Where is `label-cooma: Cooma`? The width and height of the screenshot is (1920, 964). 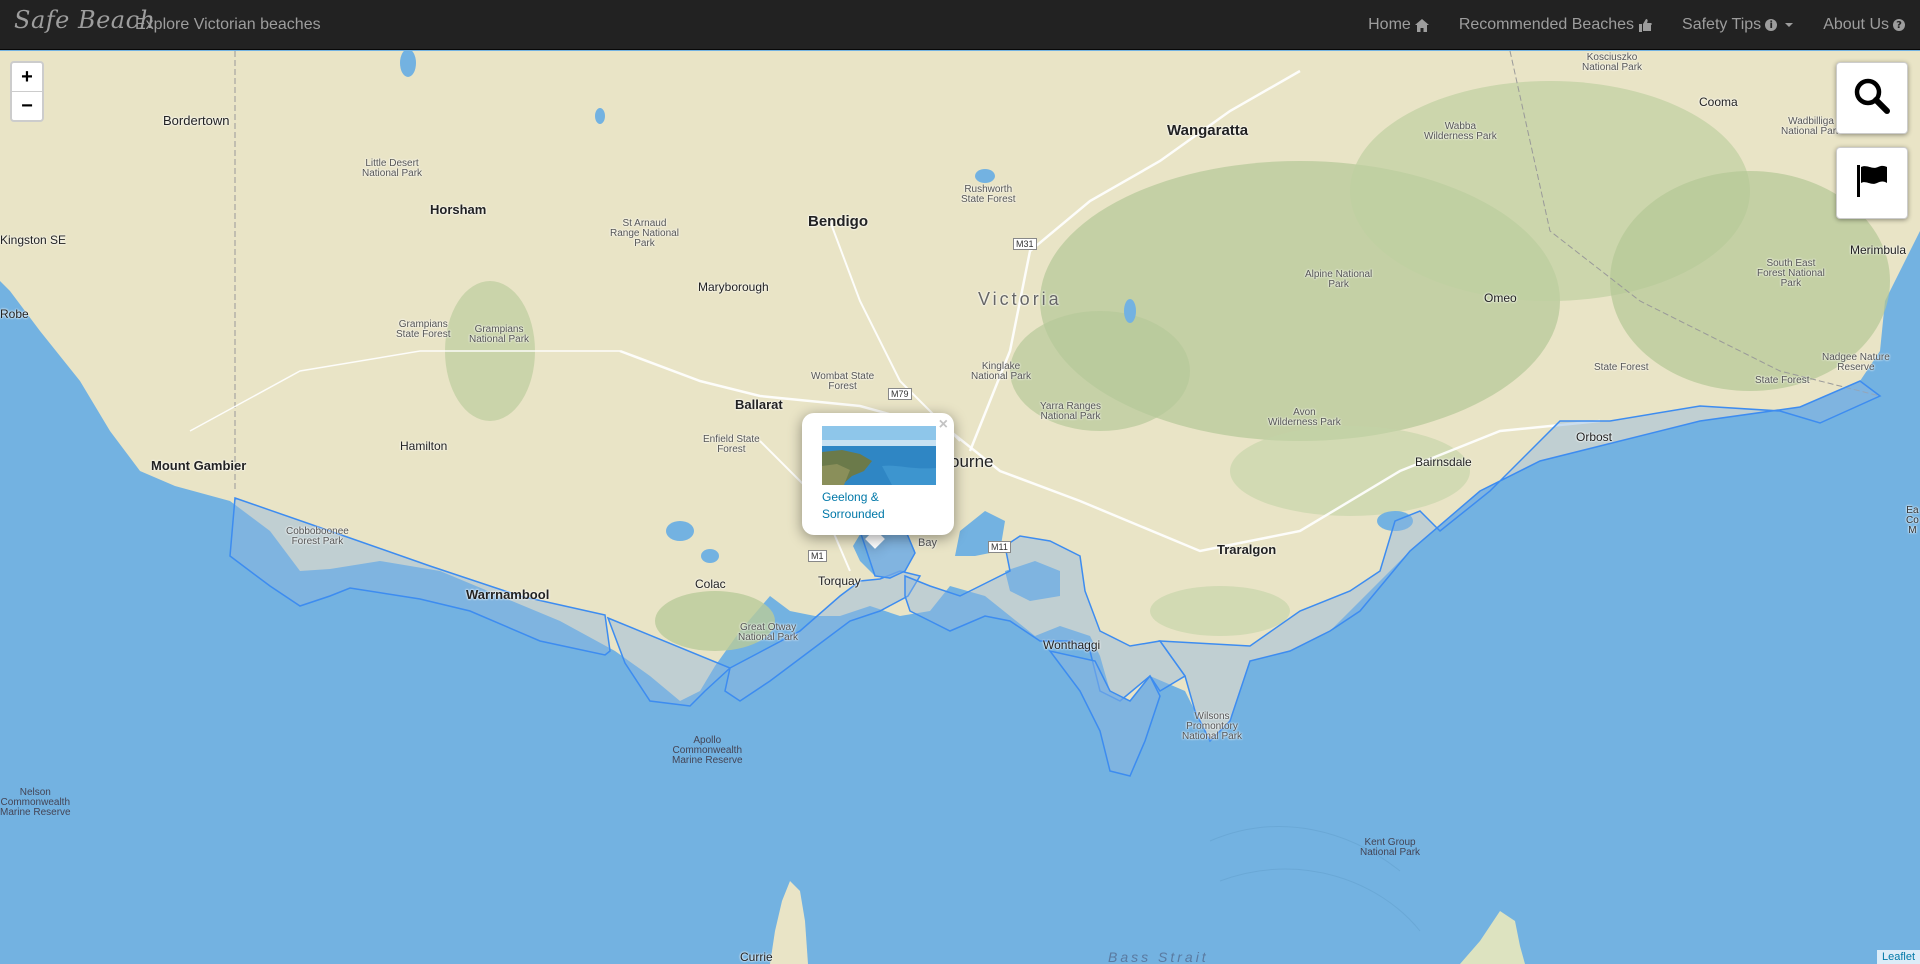
label-cooma: Cooma is located at coordinates (1718, 102).